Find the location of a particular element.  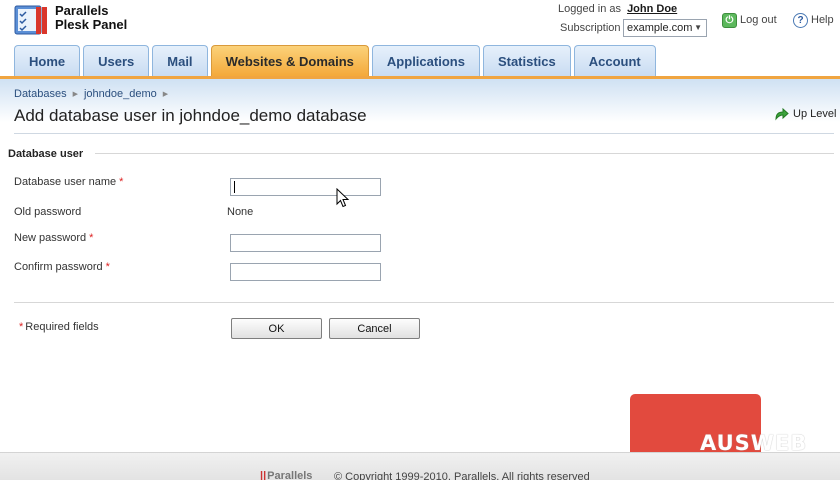

tab-mail: Mail is located at coordinates (180, 60).